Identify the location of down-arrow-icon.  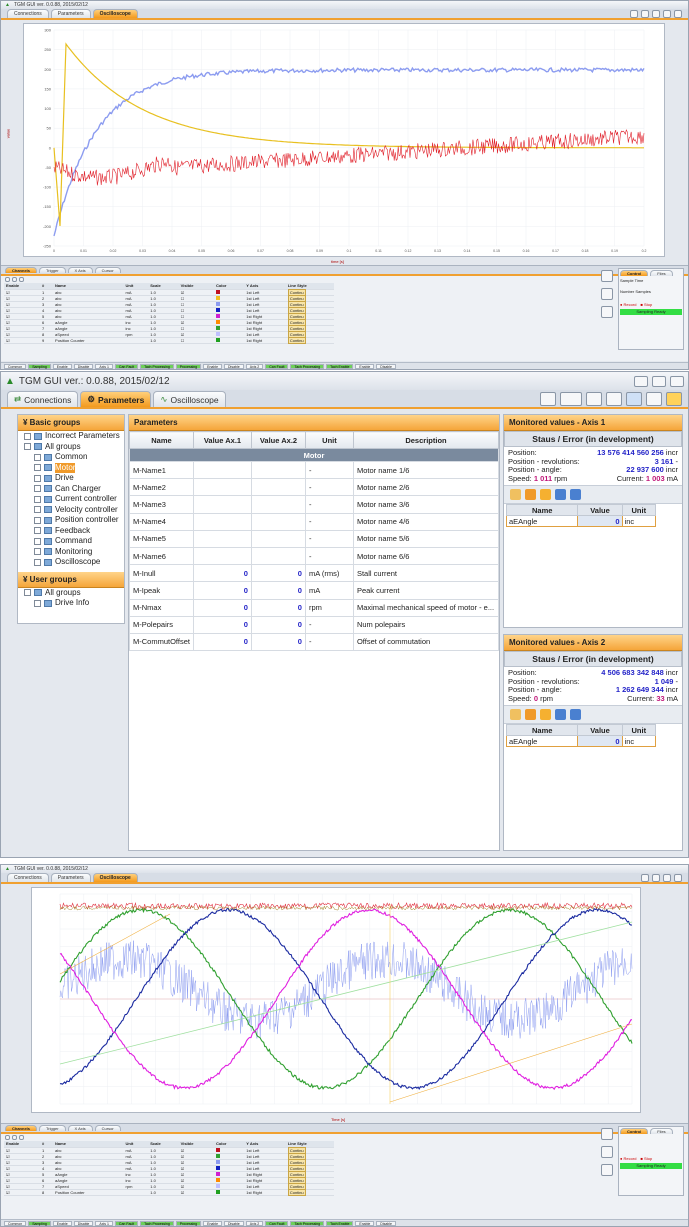
(560, 494).